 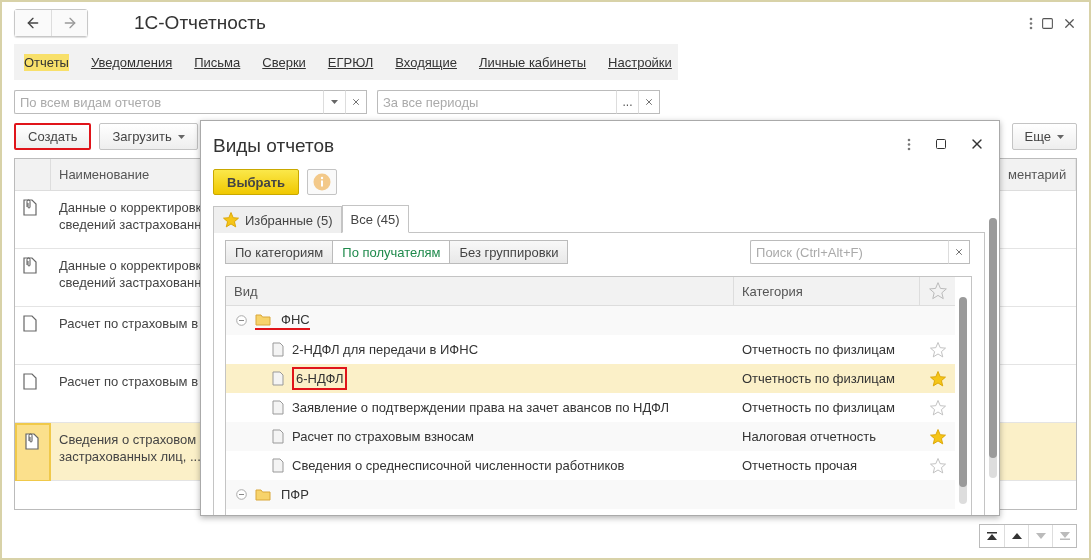 I want to click on nav-tab: ЕГРЮЛ, so click(x=350, y=62).